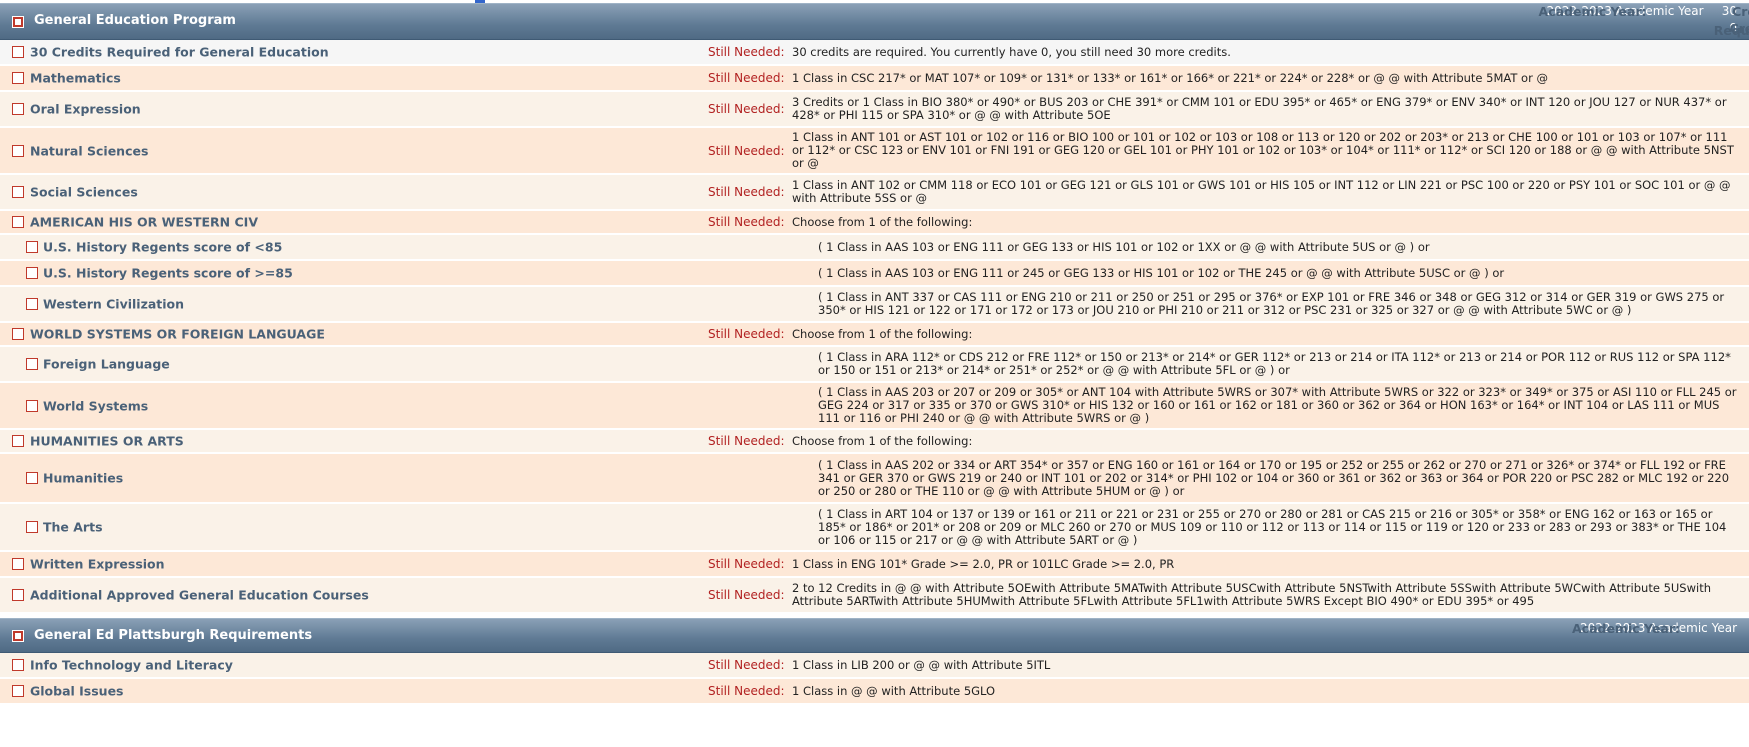 This screenshot has width=1749, height=747. I want to click on requirement-label-cell: Foreign Language, so click(350, 364).